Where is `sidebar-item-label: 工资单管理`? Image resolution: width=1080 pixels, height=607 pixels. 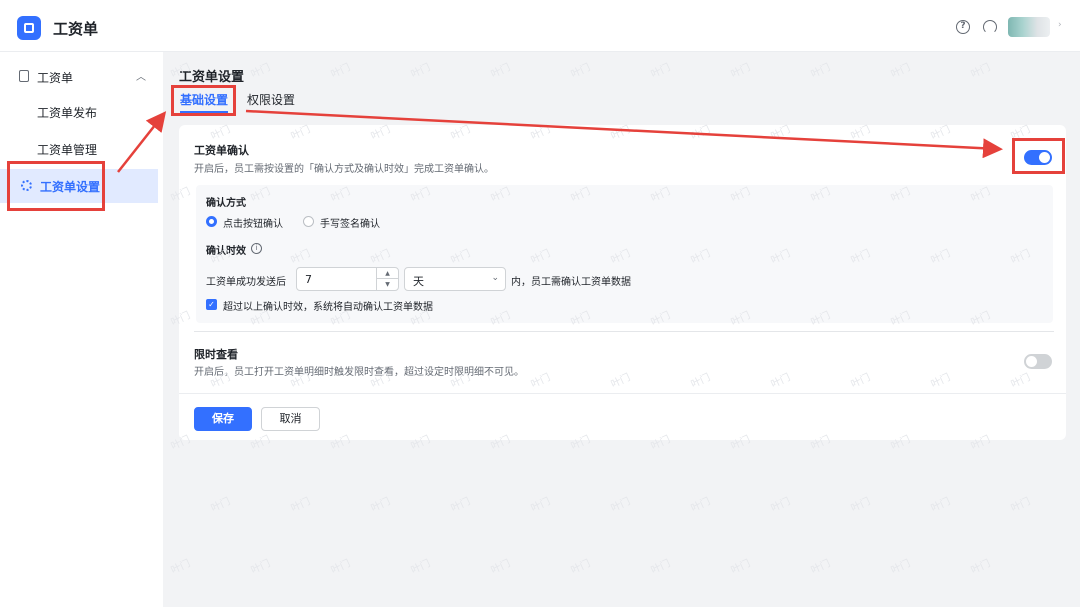
sidebar-item-label: 工资单管理 is located at coordinates (67, 150).